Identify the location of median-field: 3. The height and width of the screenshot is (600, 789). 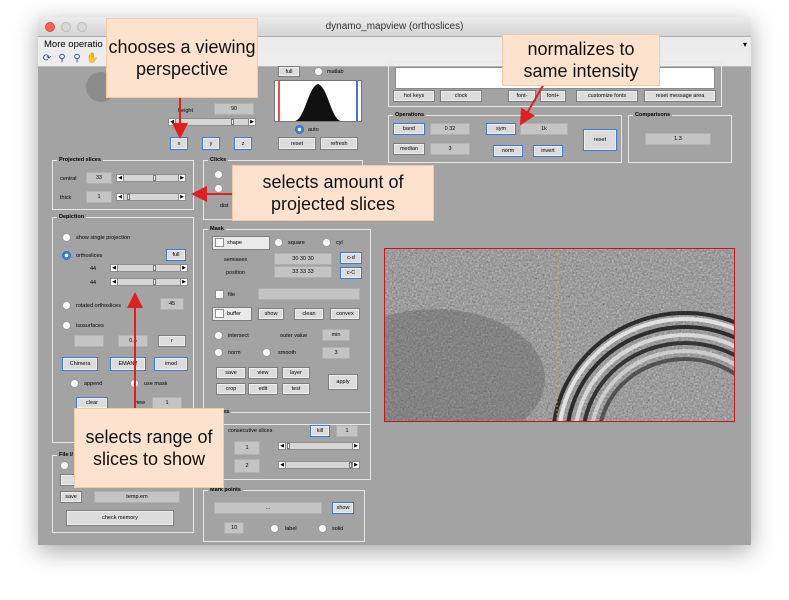
(450, 149).